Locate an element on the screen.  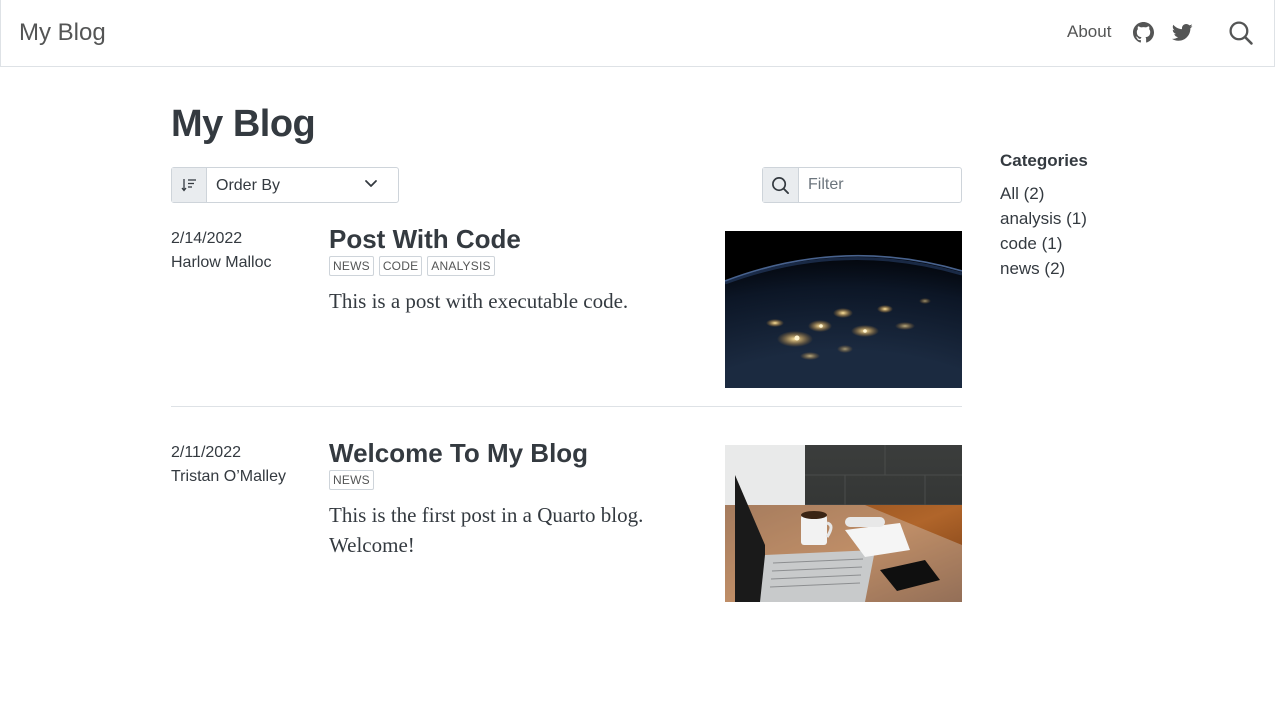
filter-icon-box is located at coordinates (781, 185).